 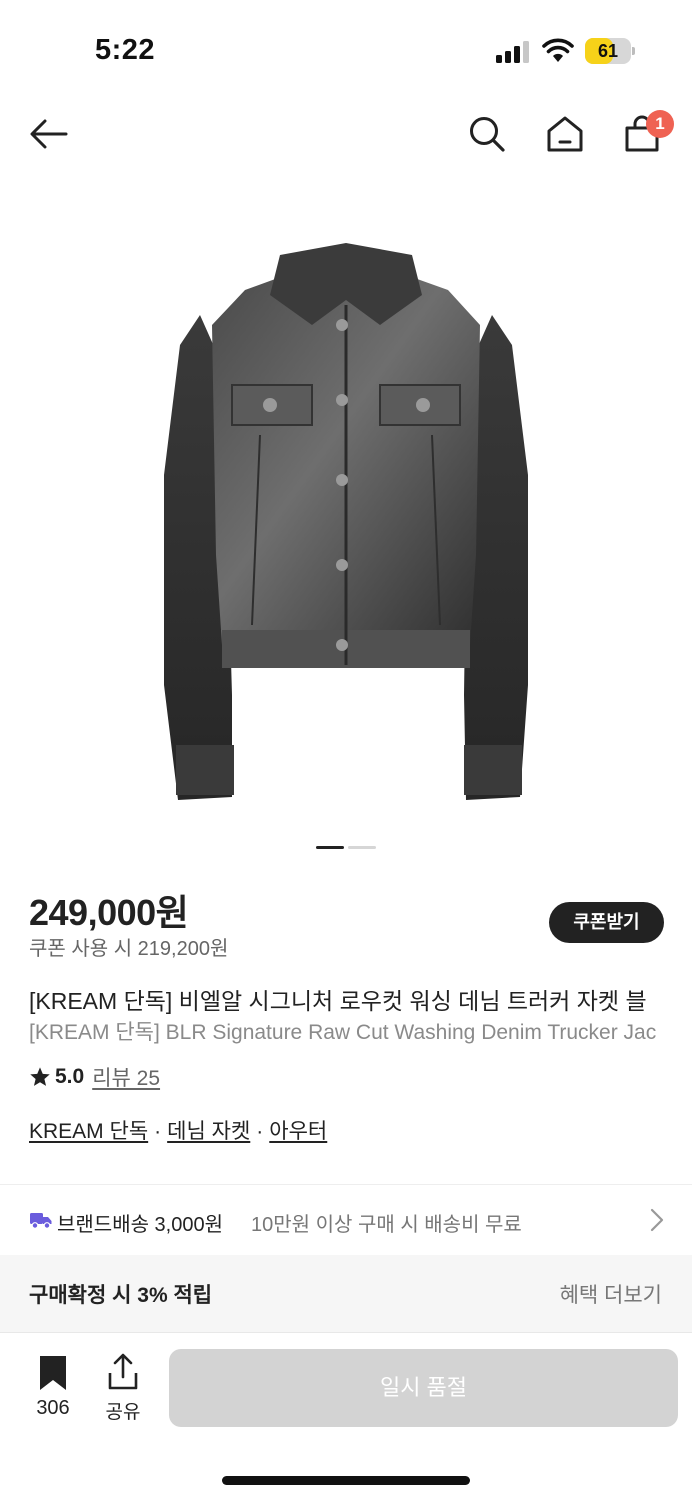 What do you see at coordinates (346, 1480) in the screenshot?
I see `home-indicator` at bounding box center [346, 1480].